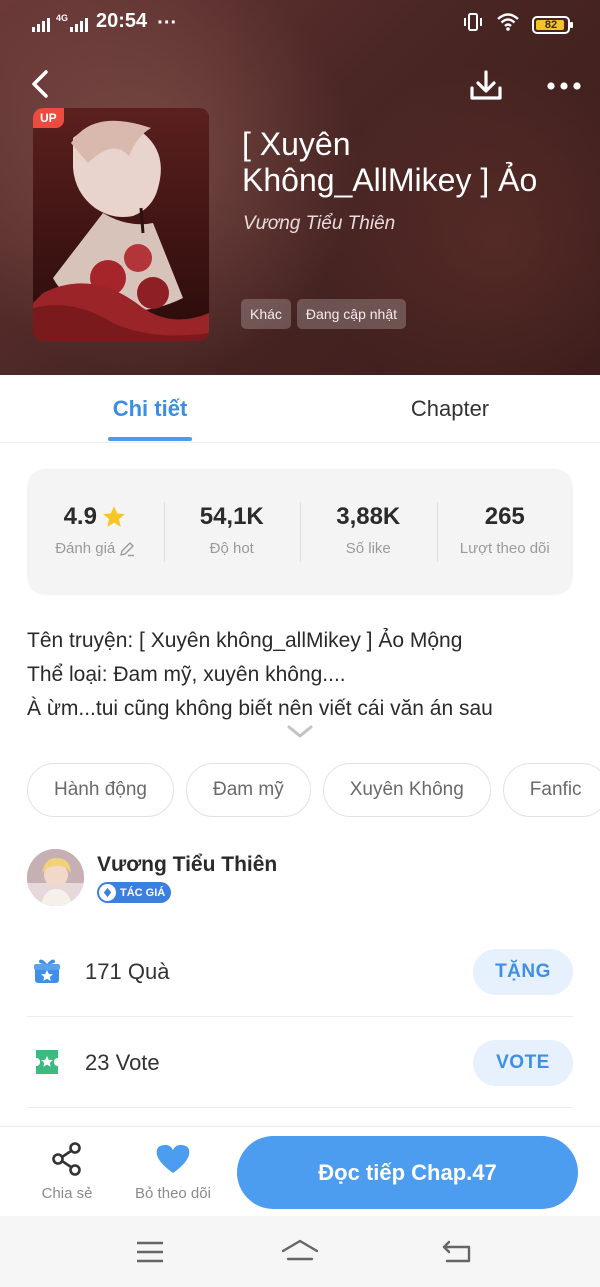  What do you see at coordinates (473, 24) in the screenshot?
I see `vibrate-icon` at bounding box center [473, 24].